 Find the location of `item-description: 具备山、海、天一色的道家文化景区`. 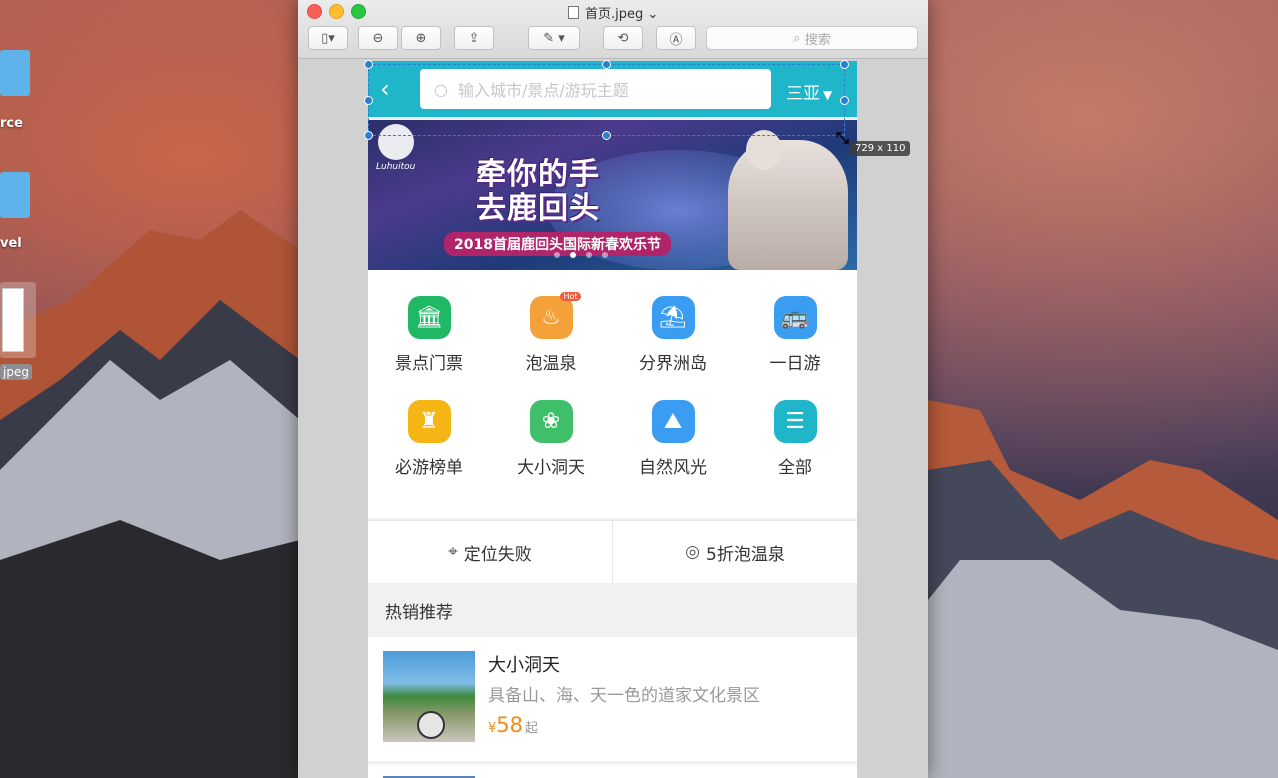

item-description: 具备山、海、天一色的道家文化景区 is located at coordinates (624, 696).